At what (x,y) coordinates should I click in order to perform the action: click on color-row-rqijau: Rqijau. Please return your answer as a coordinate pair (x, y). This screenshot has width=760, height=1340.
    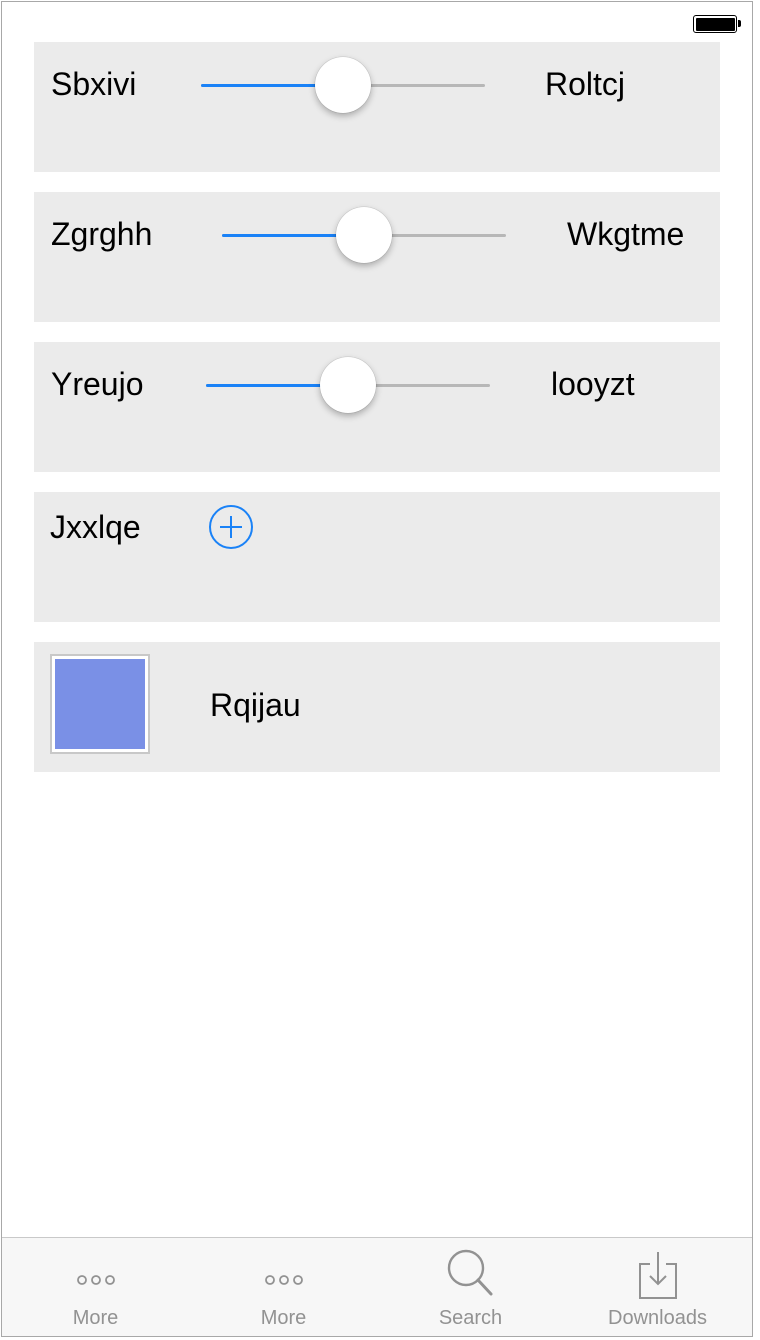
    Looking at the image, I should click on (377, 707).